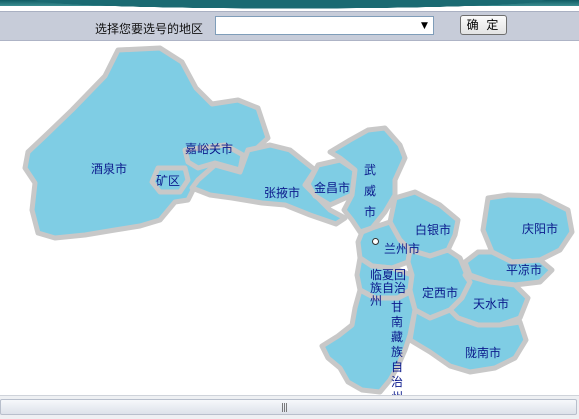 The width and height of the screenshot is (579, 419). I want to click on label-baiyin: 白银市, so click(433, 230).